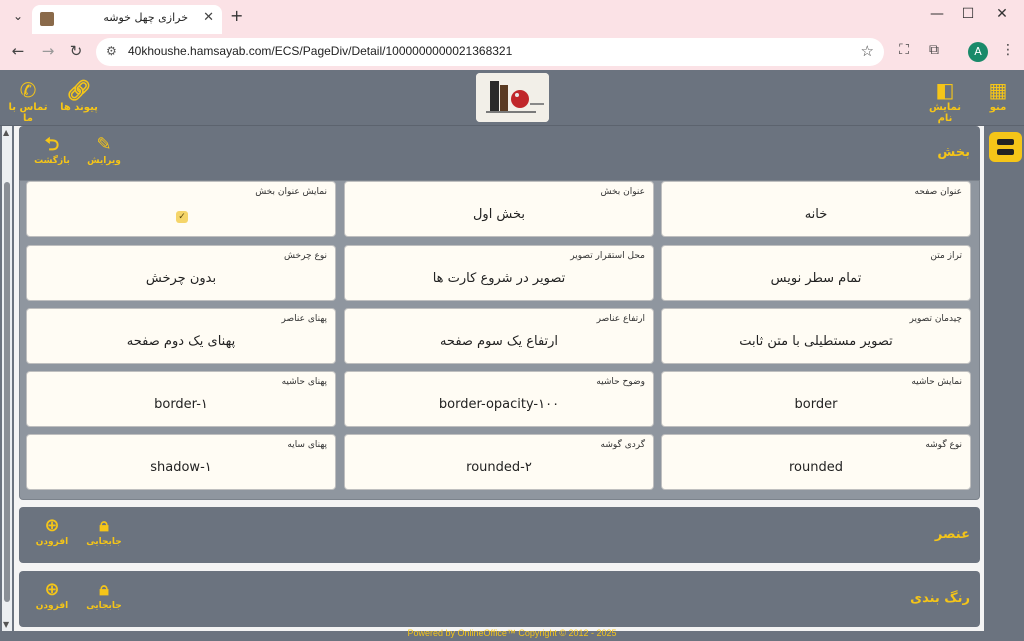 The image size is (1024, 641). I want to click on show-name-label: نمایش نام, so click(945, 113).